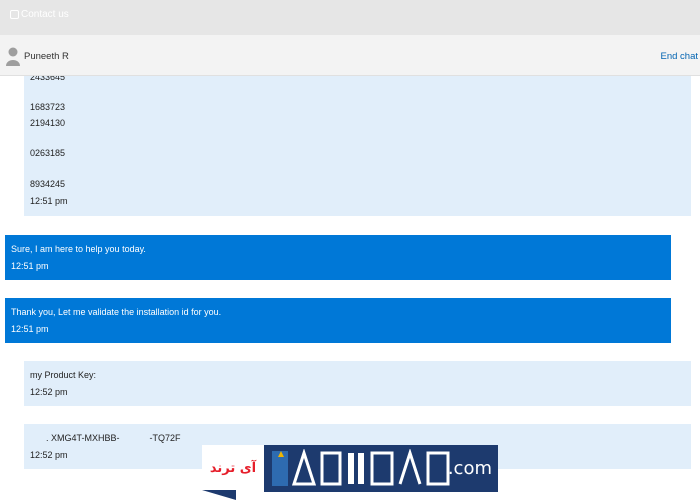  What do you see at coordinates (113, 438) in the screenshot?
I see `message-line: . XMG4T-MXHBB- -TQ72F` at bounding box center [113, 438].